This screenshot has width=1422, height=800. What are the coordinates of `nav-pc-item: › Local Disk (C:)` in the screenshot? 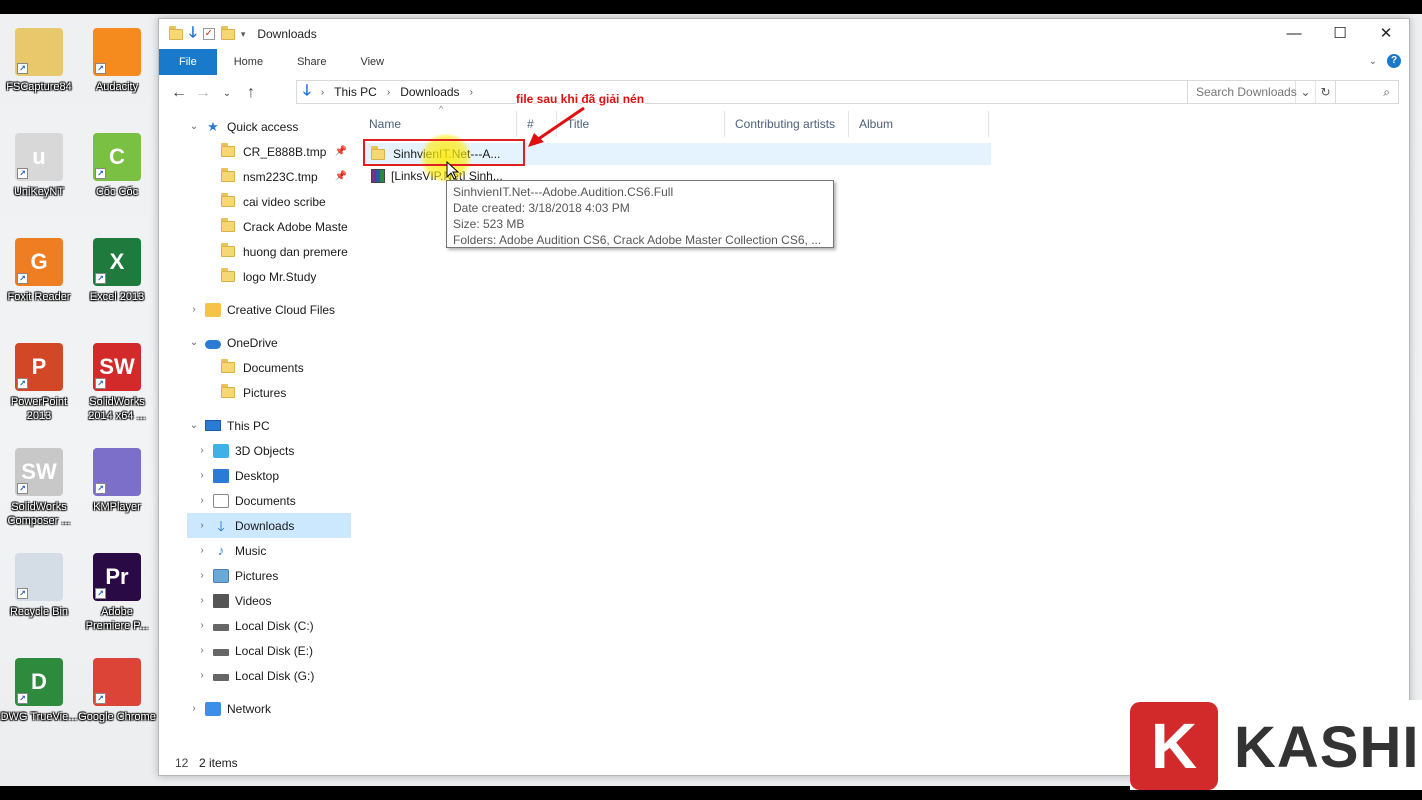 It's located at (269, 625).